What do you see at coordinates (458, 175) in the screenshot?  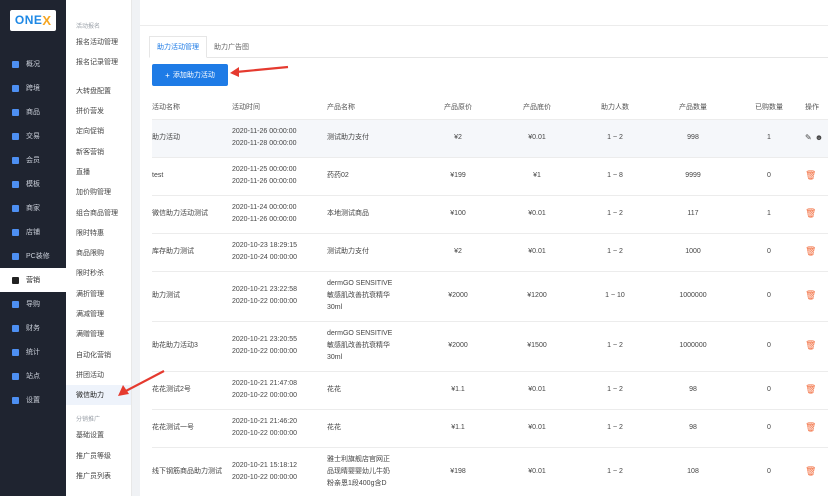 I see `original-price: ¥199` at bounding box center [458, 175].